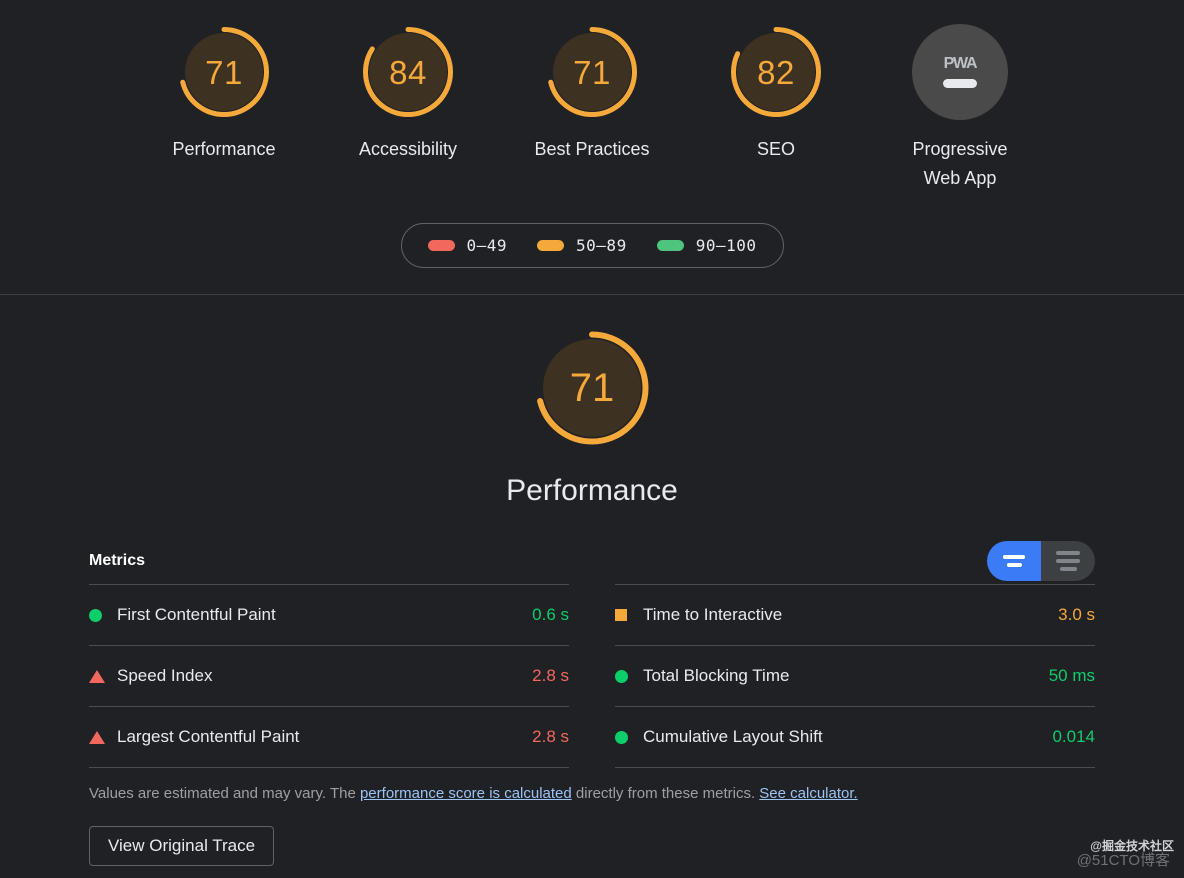 This screenshot has width=1184, height=878. I want to click on pwa-badge-label: PWA, so click(960, 63).